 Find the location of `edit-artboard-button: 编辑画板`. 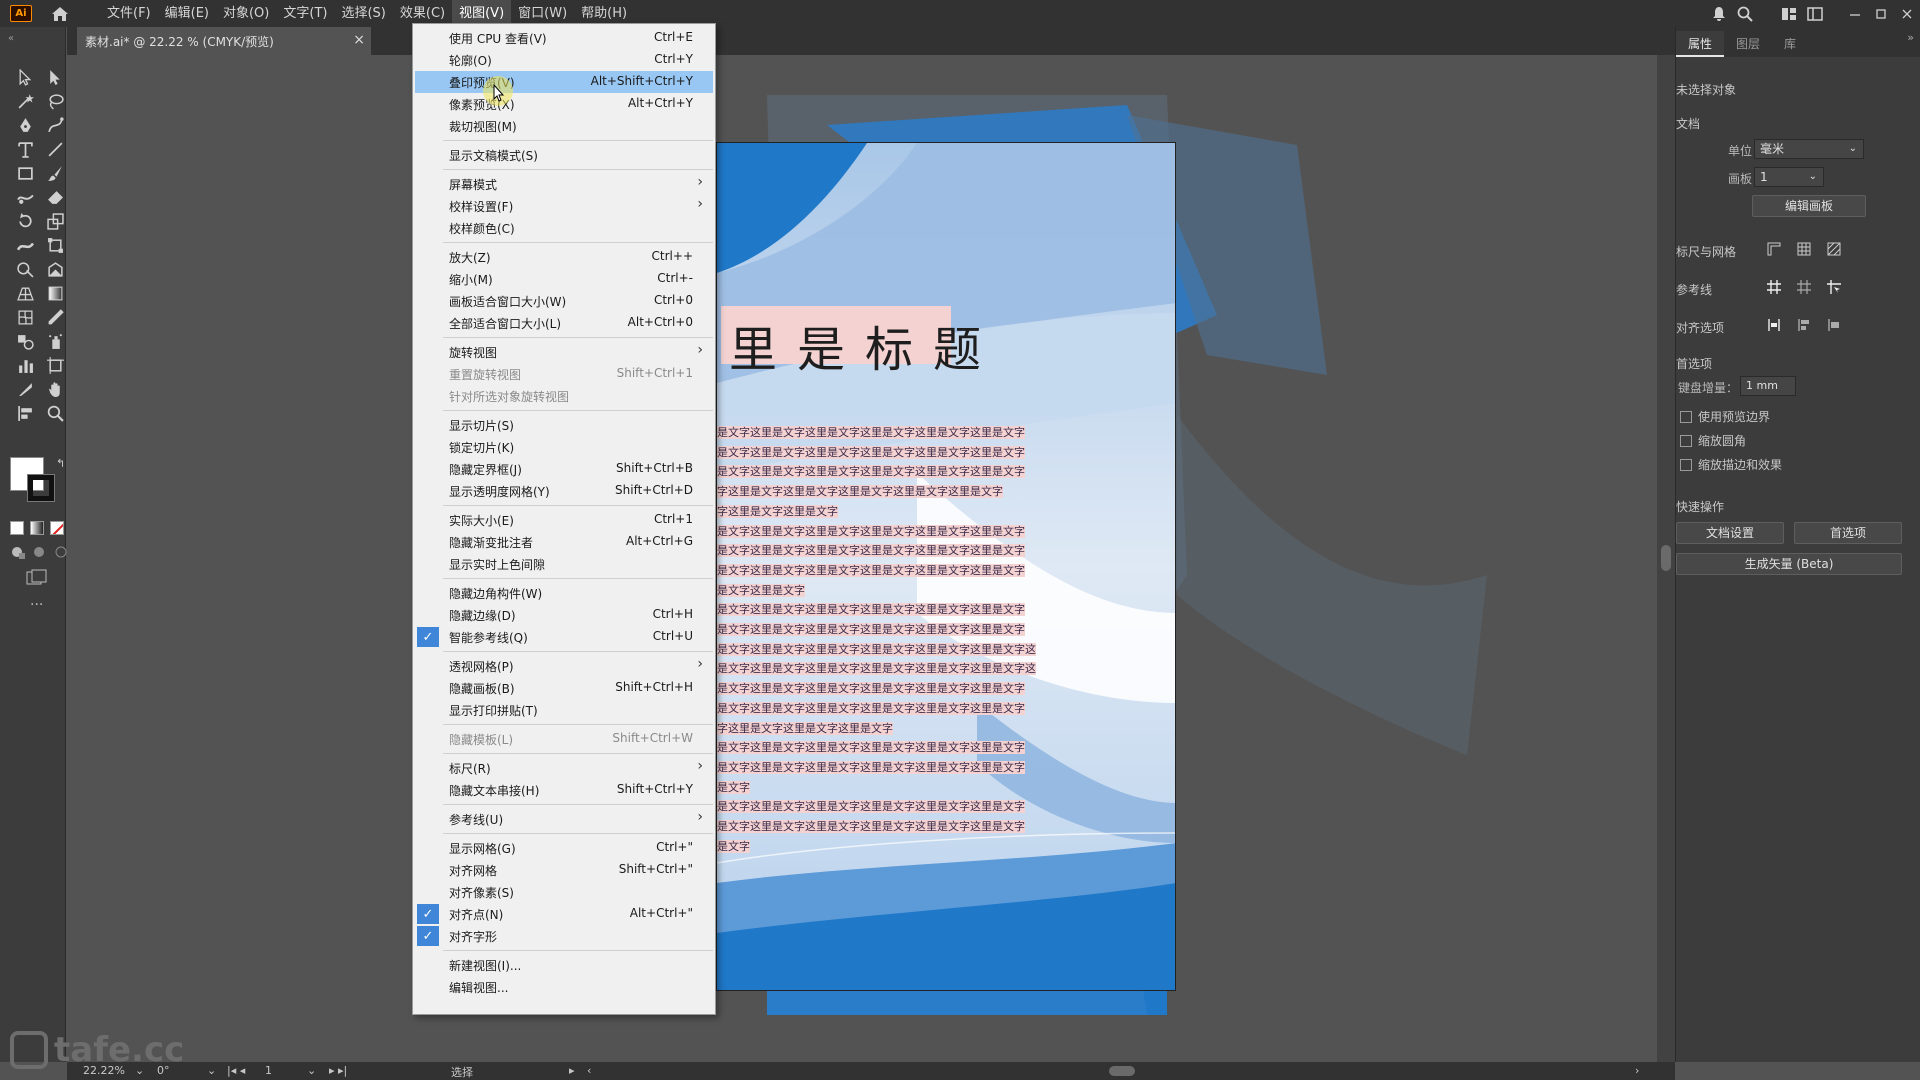

edit-artboard-button: 编辑画板 is located at coordinates (1809, 206).